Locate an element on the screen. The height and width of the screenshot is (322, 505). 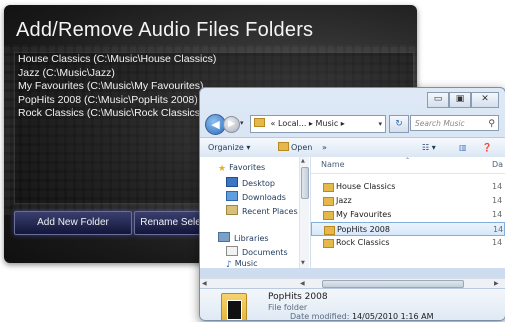
open-label: Open is located at coordinates (302, 147).